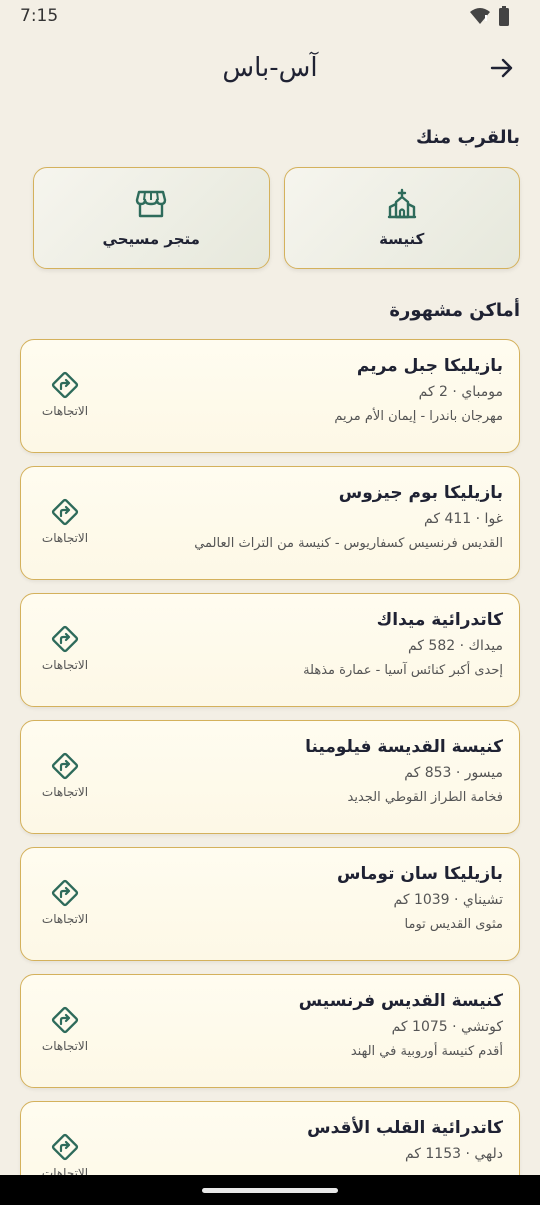 The height and width of the screenshot is (1205, 540). What do you see at coordinates (504, 16) in the screenshot?
I see `battery-icon` at bounding box center [504, 16].